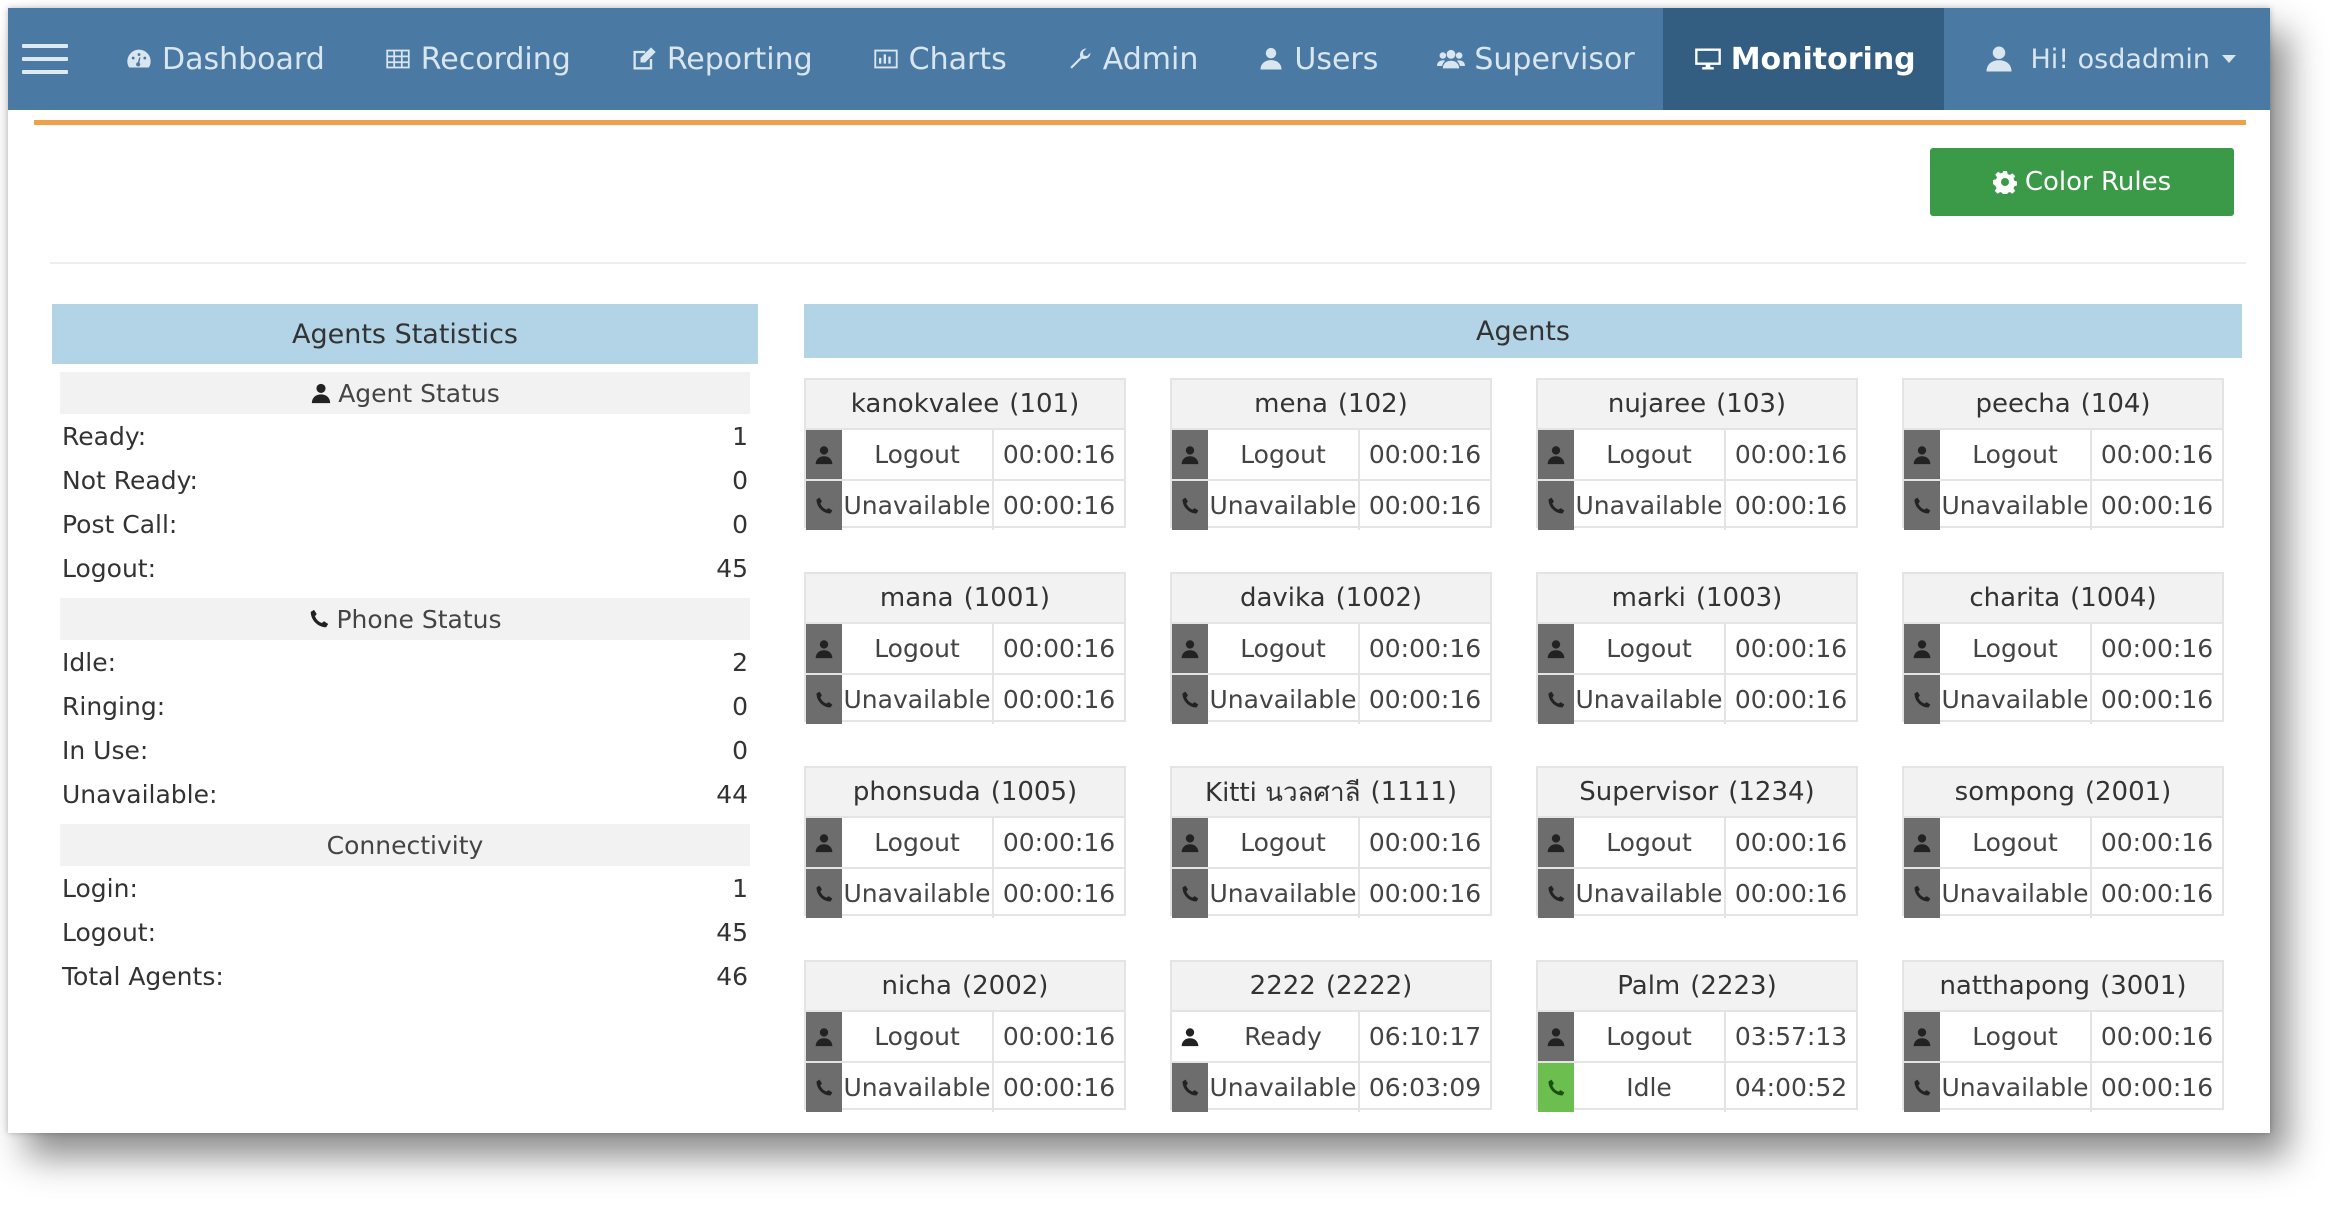 This screenshot has height=1214, width=2338. What do you see at coordinates (419, 393) in the screenshot?
I see `agent-status-title: Agent Status` at bounding box center [419, 393].